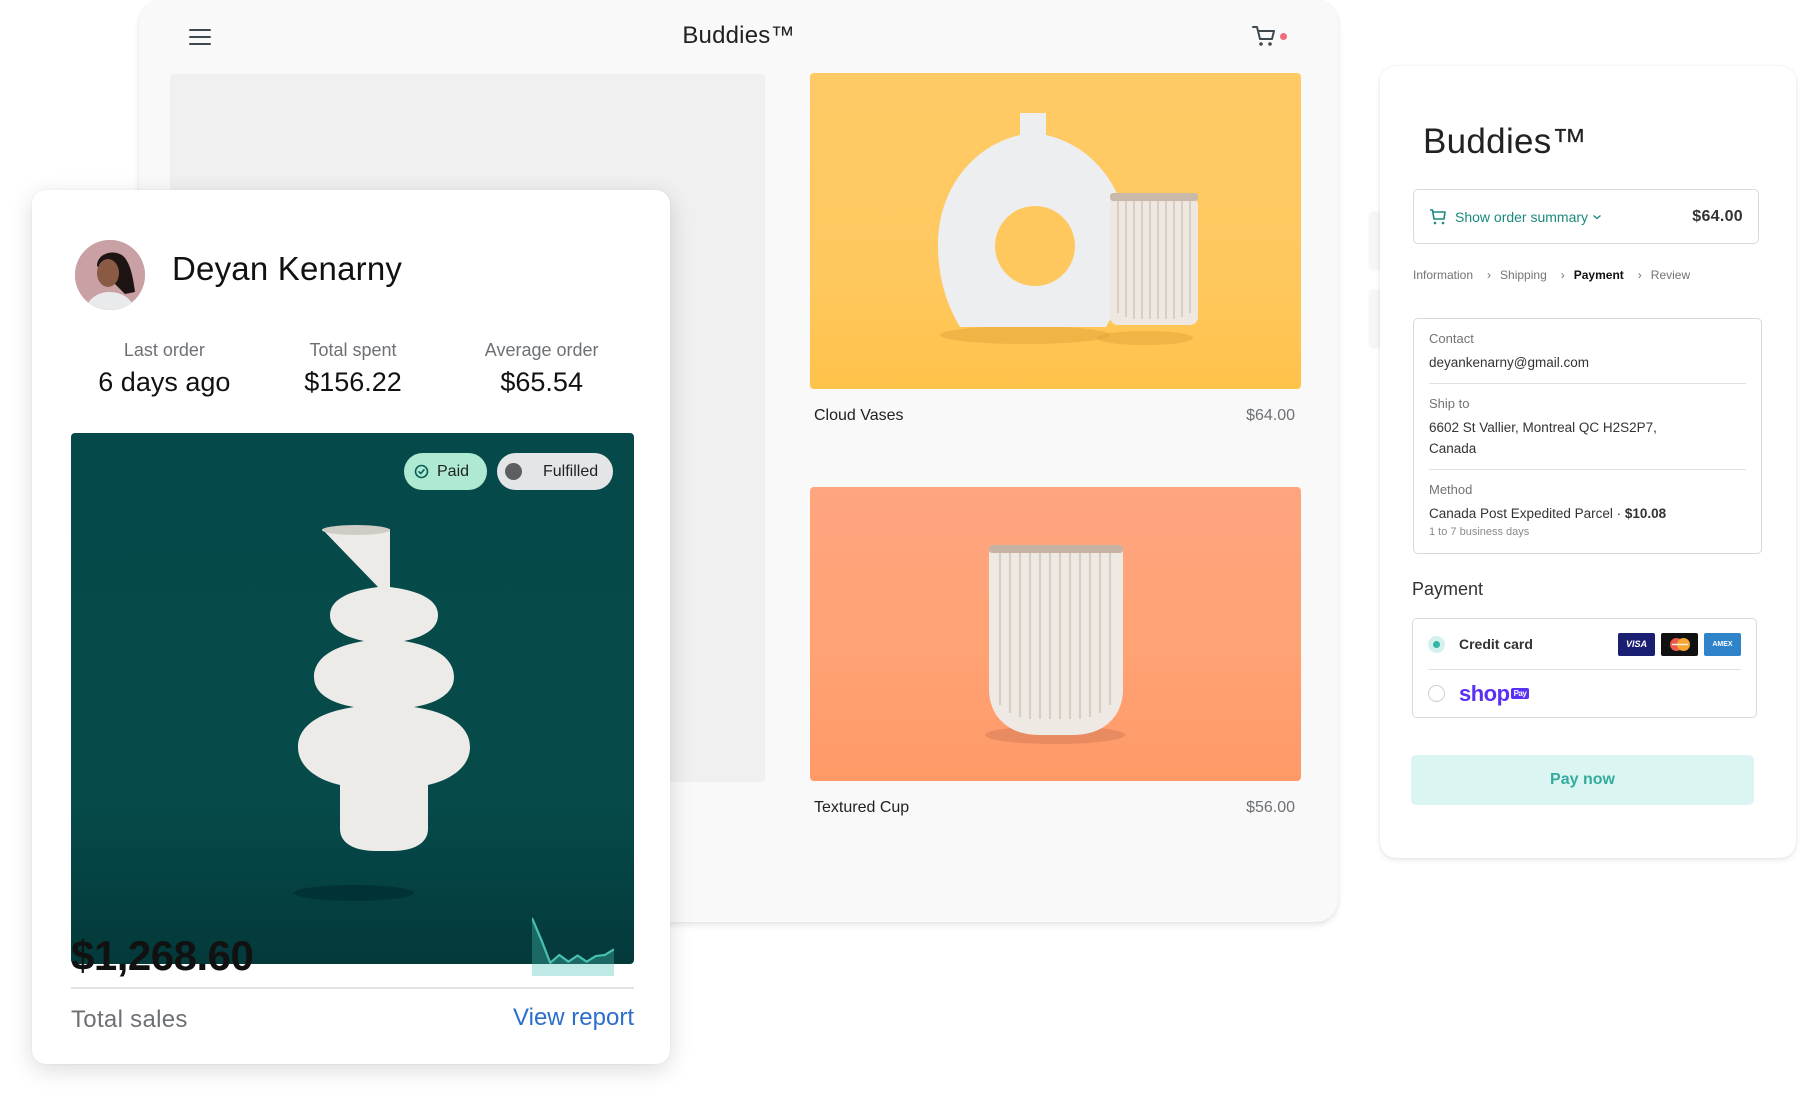 Image resolution: width=1803 pixels, height=1104 pixels. Describe the element at coordinates (1479, 532) in the screenshot. I see `shipping-eta: 1 to 7 business days` at that location.